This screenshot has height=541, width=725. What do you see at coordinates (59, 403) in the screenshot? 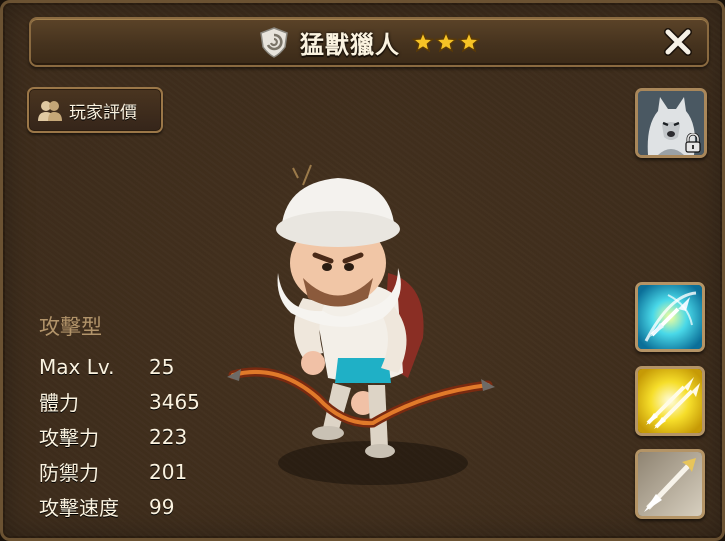
I see `stat-label: 體力` at bounding box center [59, 403].